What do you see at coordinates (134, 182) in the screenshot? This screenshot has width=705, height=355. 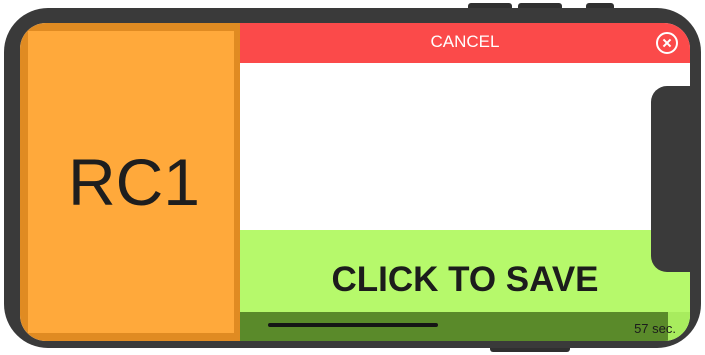 I see `rc-label: RC1` at bounding box center [134, 182].